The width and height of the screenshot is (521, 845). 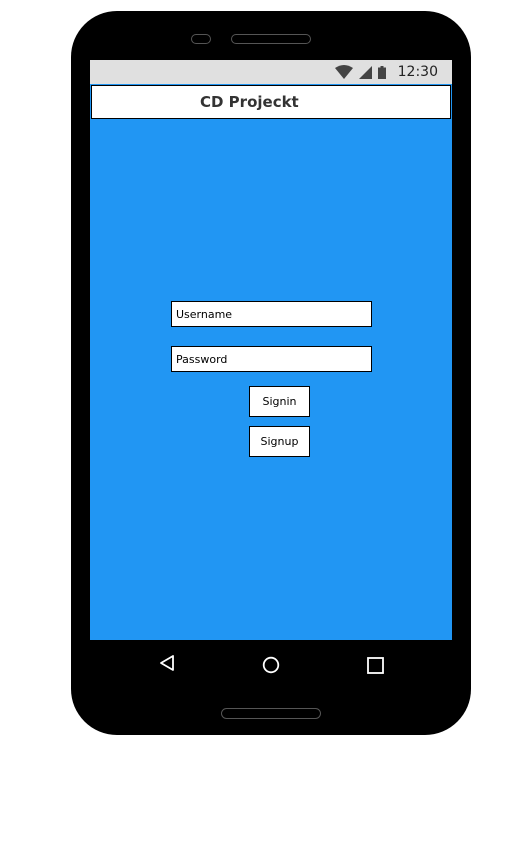 I want to click on signup-button: Signup, so click(x=279, y=441).